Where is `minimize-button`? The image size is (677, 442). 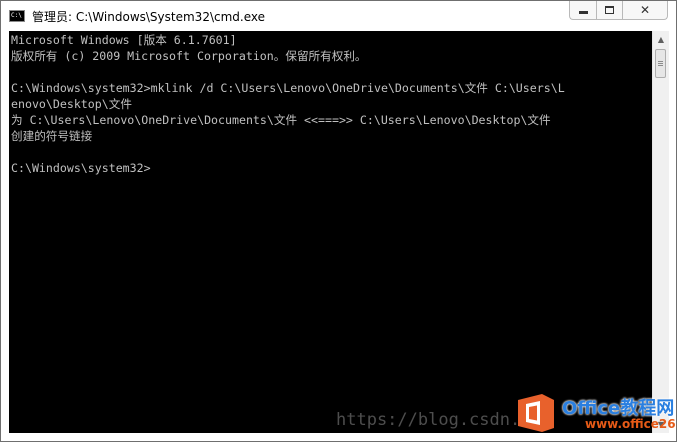 minimize-button is located at coordinates (582, 10).